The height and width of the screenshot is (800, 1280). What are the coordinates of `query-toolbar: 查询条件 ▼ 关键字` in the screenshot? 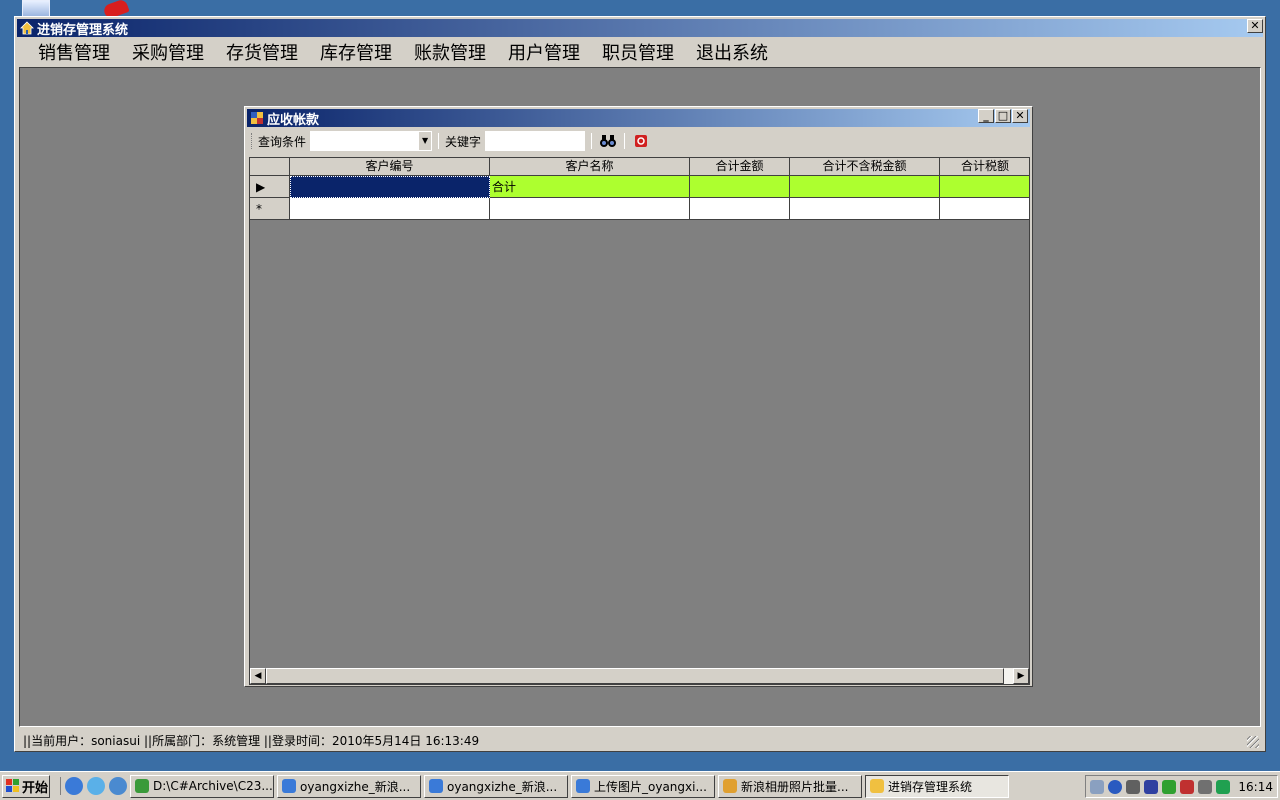 It's located at (638, 141).